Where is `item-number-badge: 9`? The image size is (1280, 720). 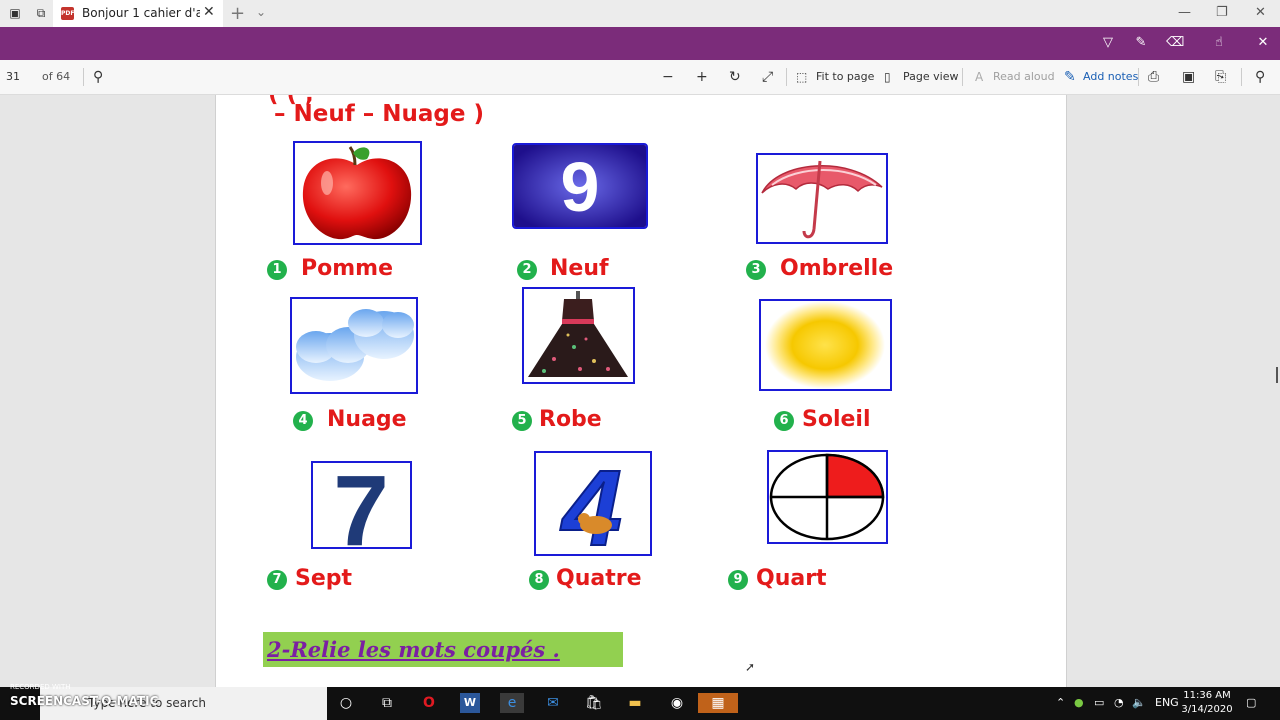 item-number-badge: 9 is located at coordinates (738, 580).